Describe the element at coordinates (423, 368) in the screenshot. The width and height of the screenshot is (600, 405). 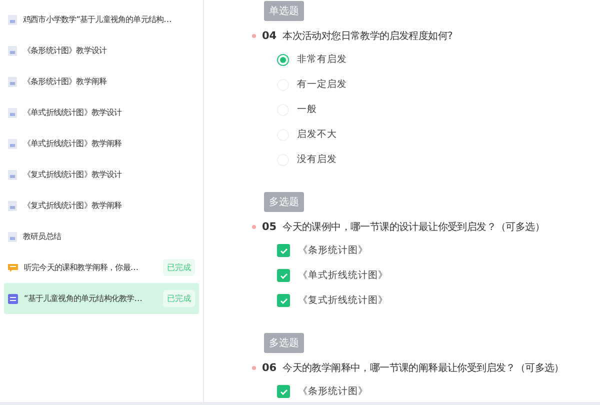
I see `question-text: 今天的教学阐释中，哪一节课的阐释最让你受到启发？（可多选）` at that location.